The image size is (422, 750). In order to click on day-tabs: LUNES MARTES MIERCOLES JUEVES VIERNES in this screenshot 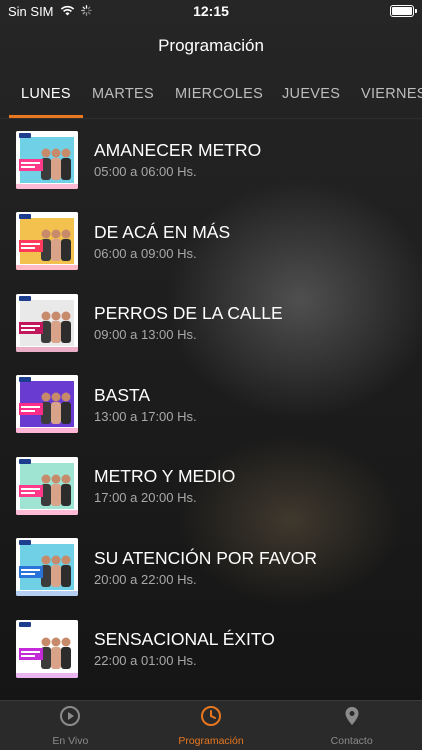, I will do `click(211, 94)`.